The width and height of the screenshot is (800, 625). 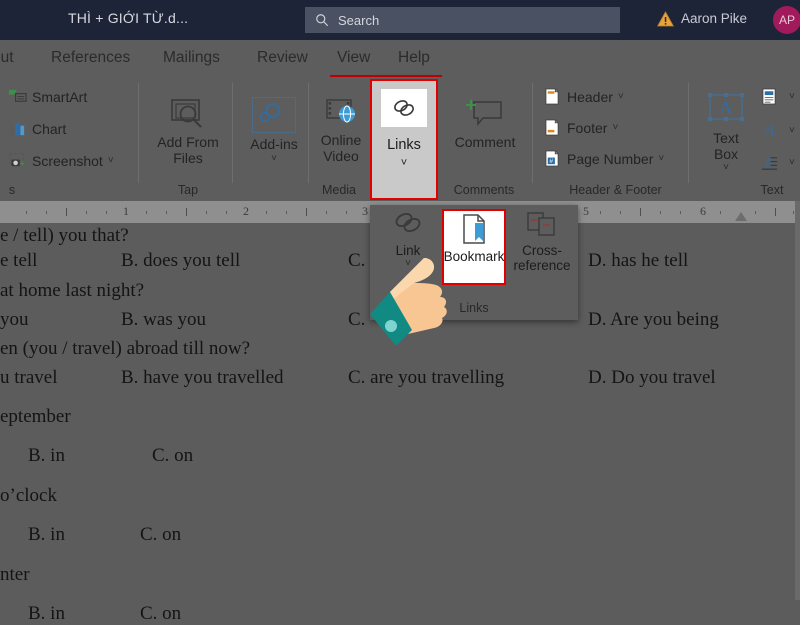 What do you see at coordinates (365, 211) in the screenshot?
I see `ruler-number: 3` at bounding box center [365, 211].